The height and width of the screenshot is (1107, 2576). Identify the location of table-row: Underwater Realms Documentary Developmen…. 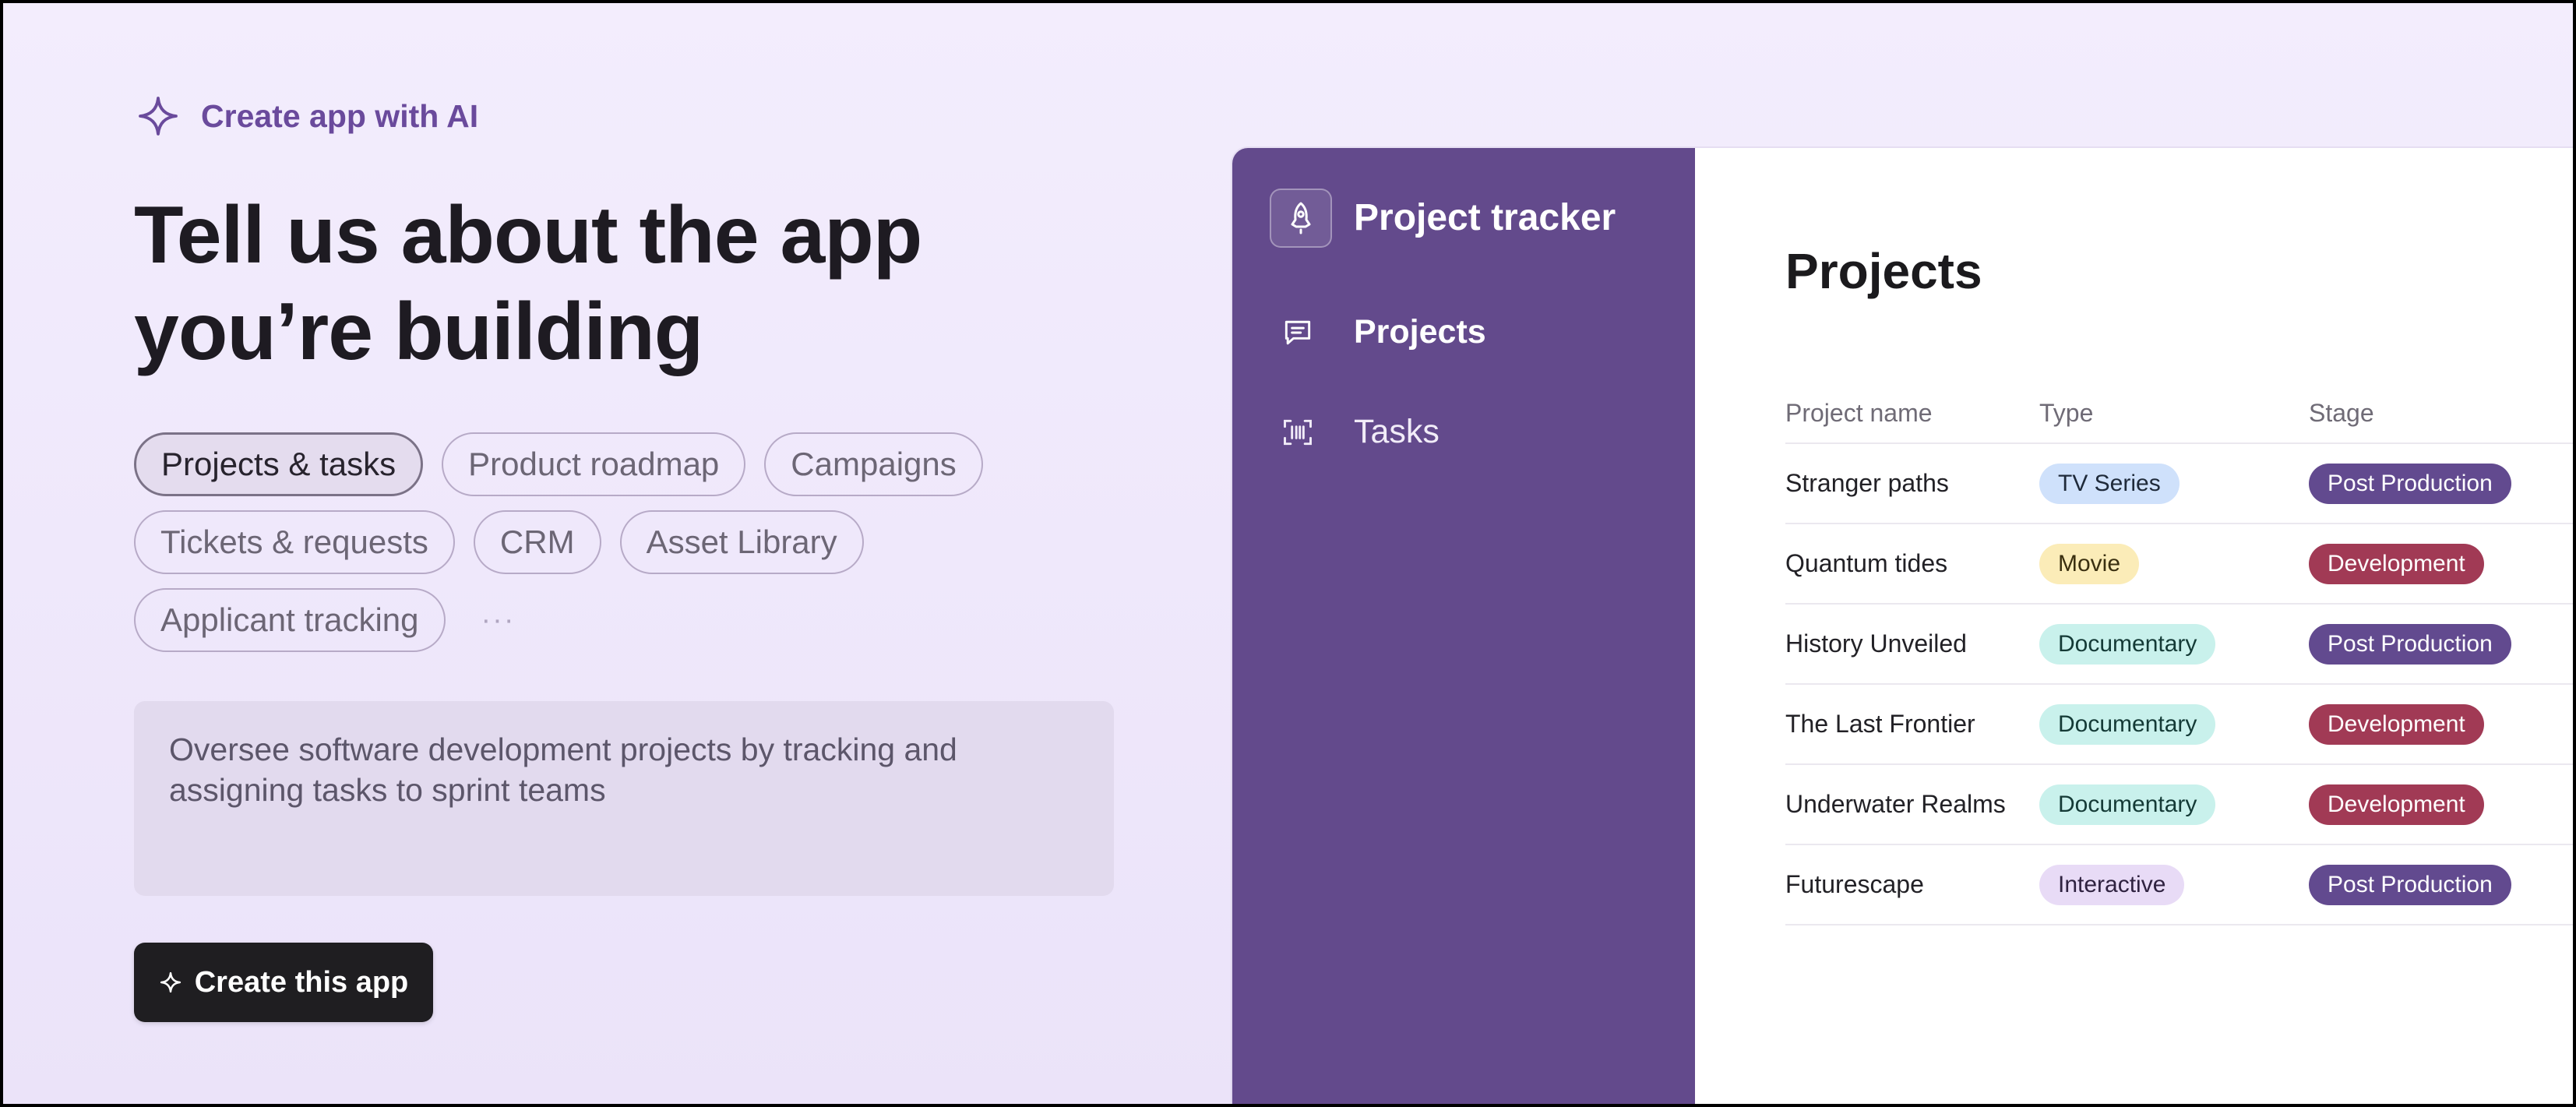
(2179, 804).